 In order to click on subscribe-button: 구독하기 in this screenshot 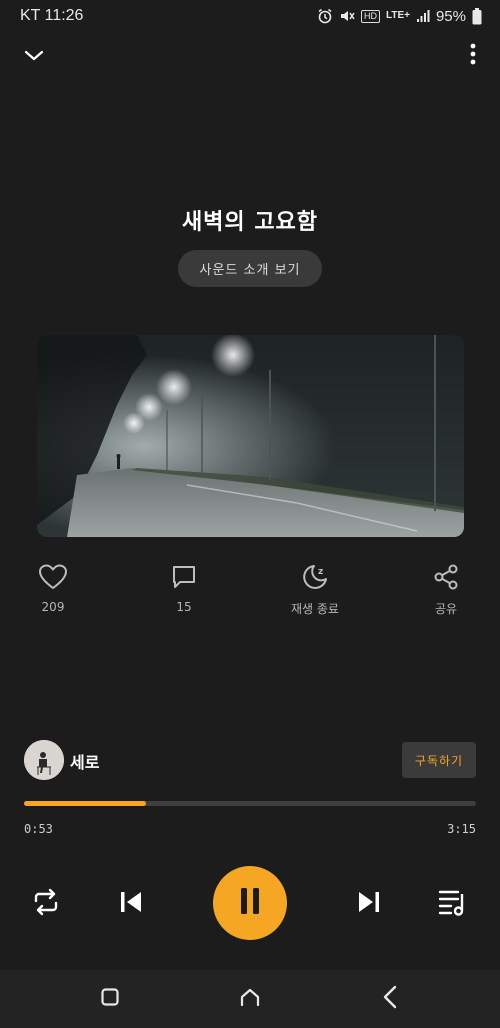, I will do `click(439, 760)`.